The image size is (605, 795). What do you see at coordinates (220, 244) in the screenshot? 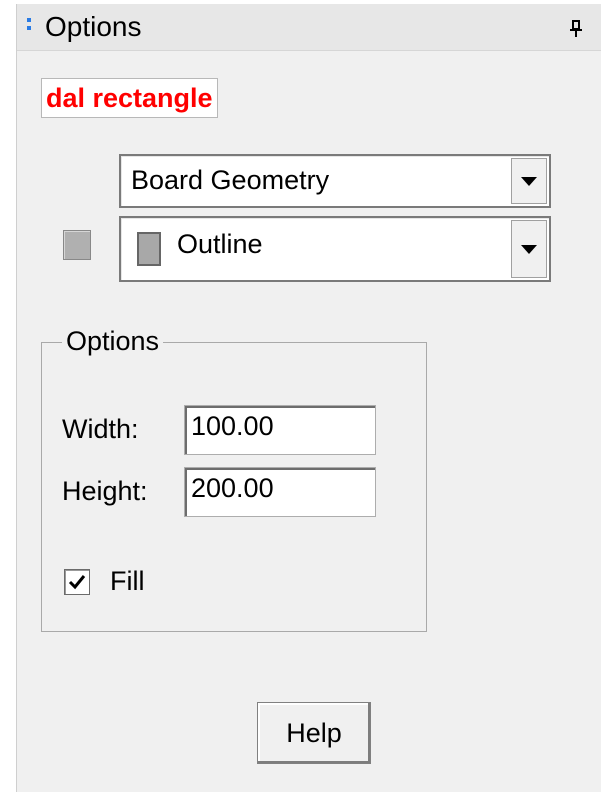
I see `subclass-select-value: Outline` at bounding box center [220, 244].